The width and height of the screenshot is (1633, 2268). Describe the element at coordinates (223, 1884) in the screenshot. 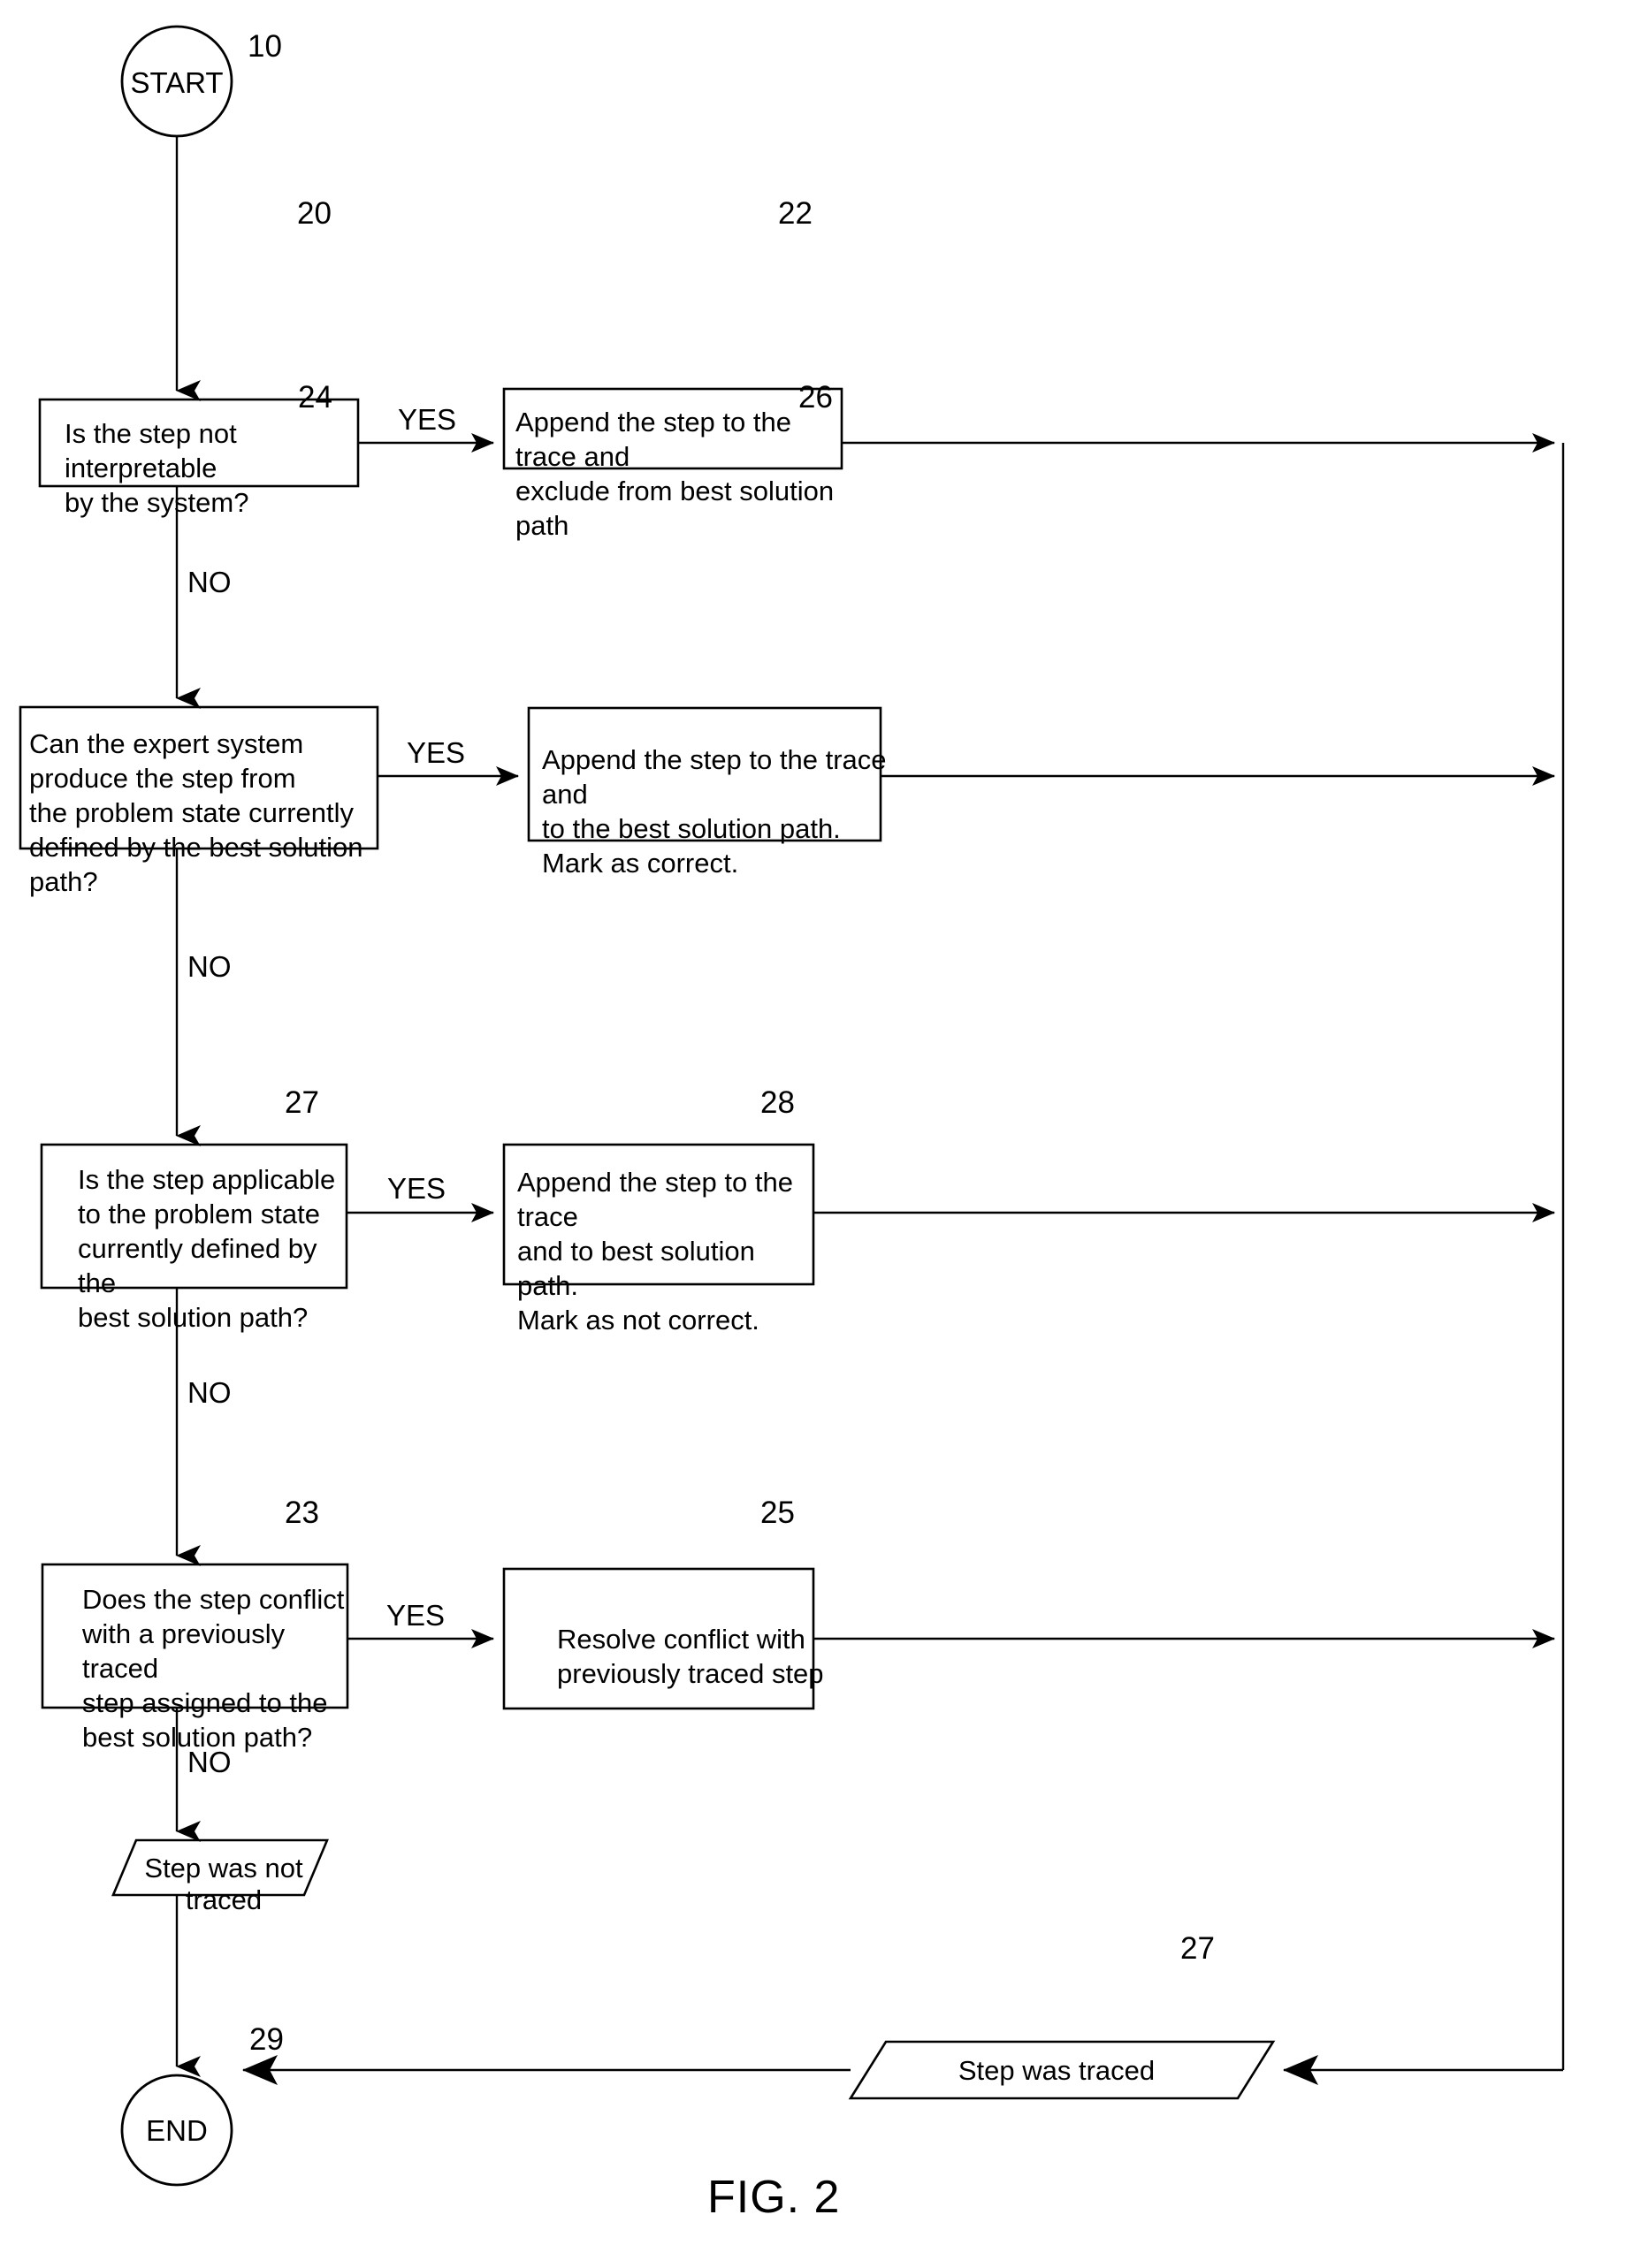

I see `io-not-traced-label: Step was not traced` at that location.